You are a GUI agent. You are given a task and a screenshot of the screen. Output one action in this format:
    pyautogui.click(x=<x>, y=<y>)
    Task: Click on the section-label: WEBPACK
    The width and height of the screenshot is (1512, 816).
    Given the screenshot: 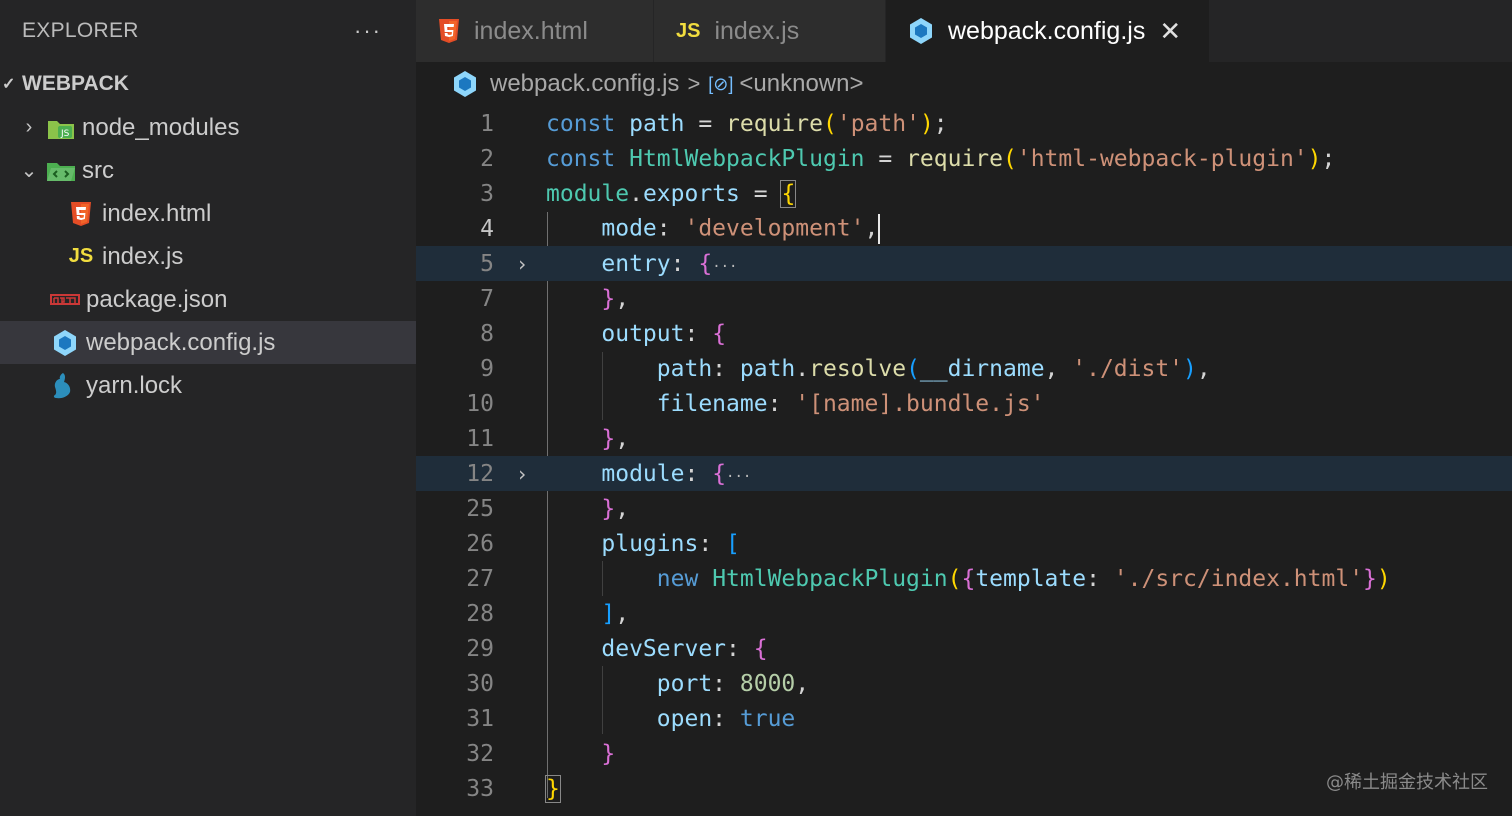 What is the action you would take?
    pyautogui.click(x=75, y=83)
    